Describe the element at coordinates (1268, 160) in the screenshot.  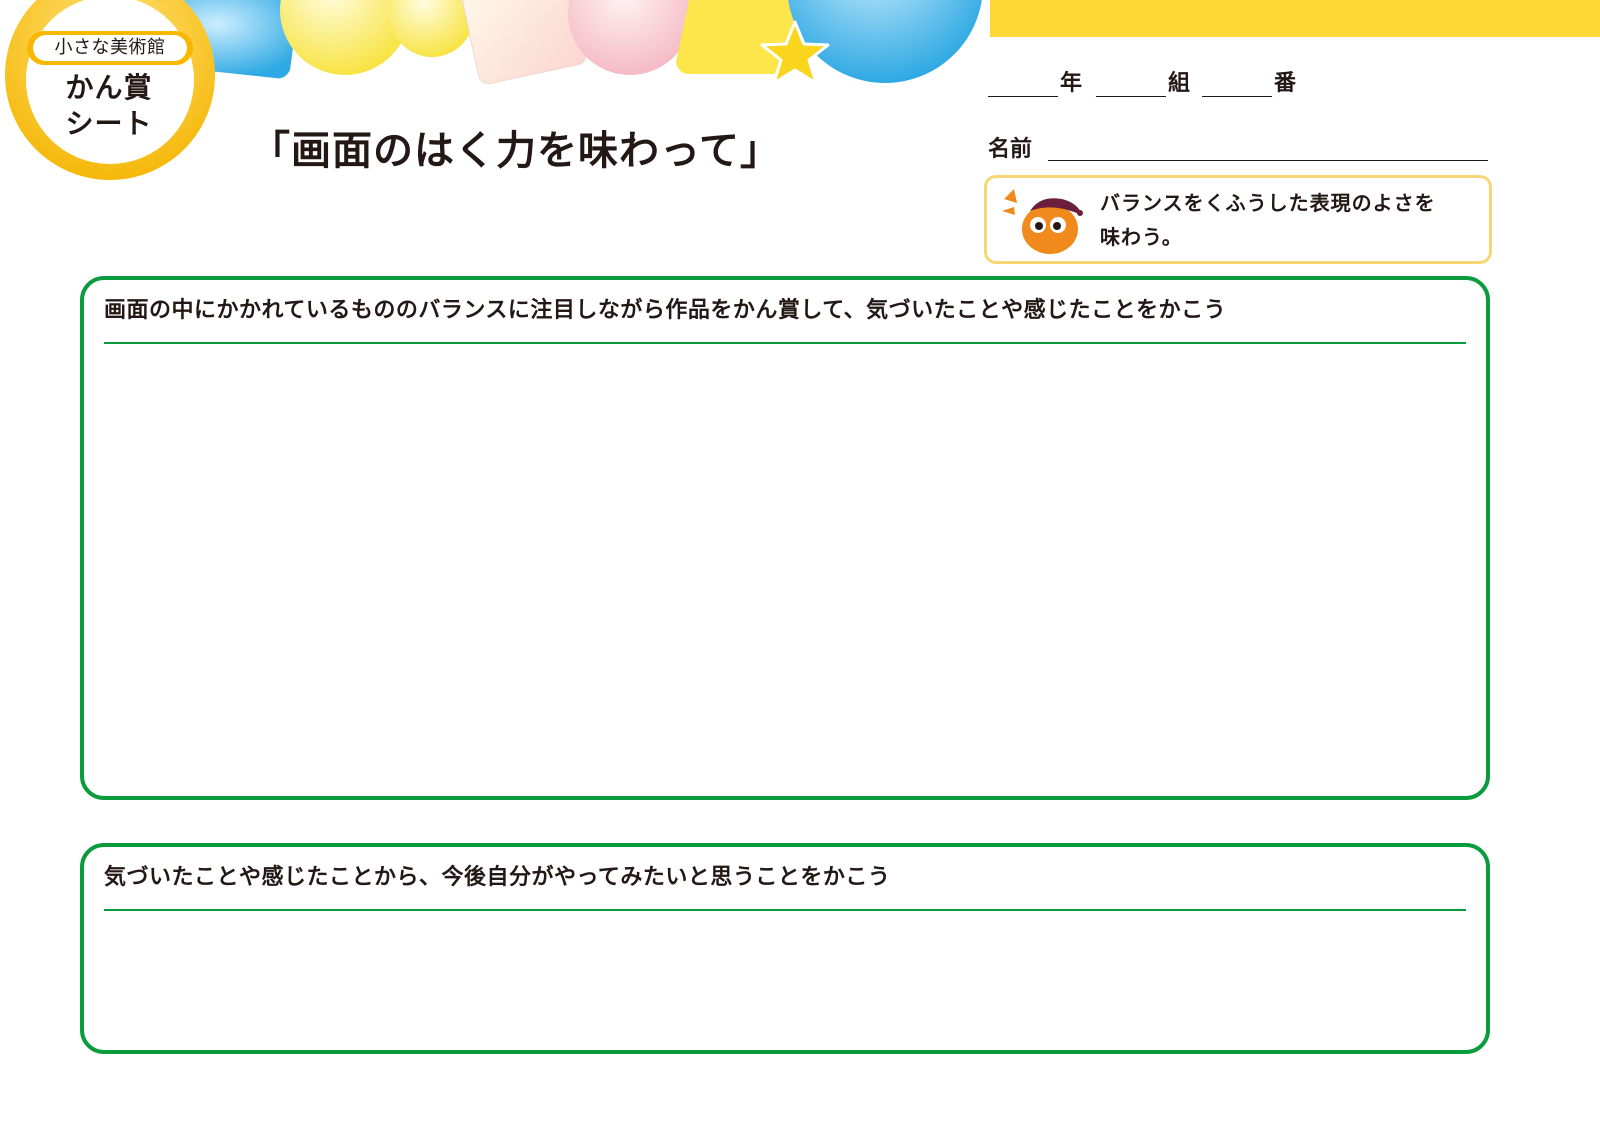
I see `name-input-line` at that location.